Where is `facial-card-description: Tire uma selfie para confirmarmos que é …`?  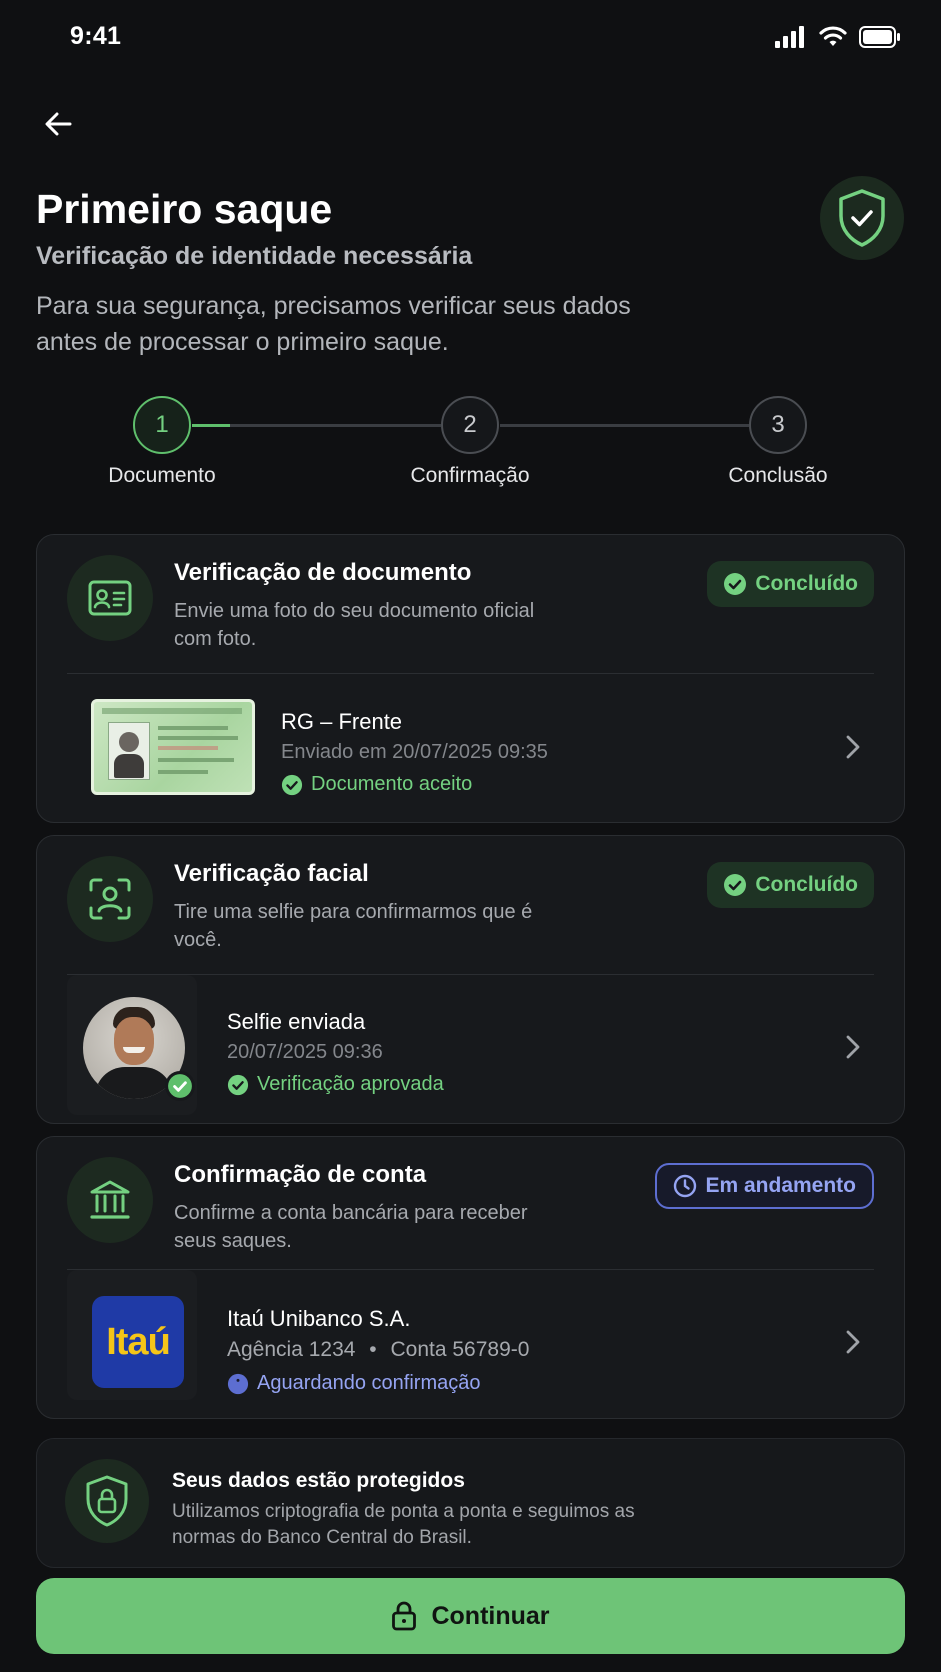
facial-card-description: Tire uma selfie para confirmarmos que é … is located at coordinates (353, 926).